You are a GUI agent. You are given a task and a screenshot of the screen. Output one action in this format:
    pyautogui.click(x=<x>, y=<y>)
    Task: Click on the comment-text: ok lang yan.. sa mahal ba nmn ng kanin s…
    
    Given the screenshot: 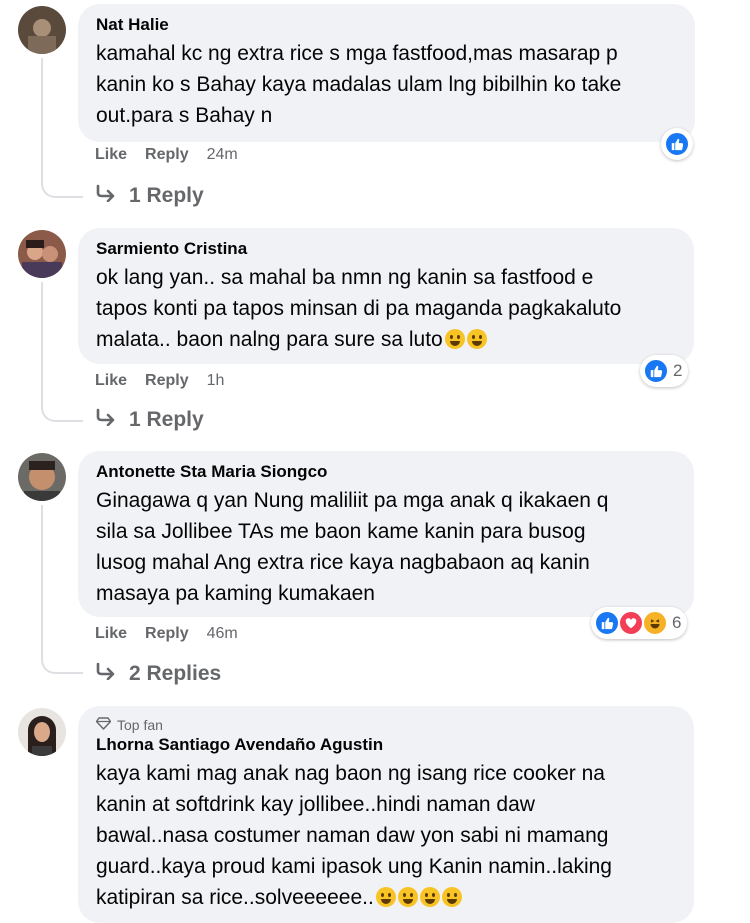 What is the action you would take?
    pyautogui.click(x=359, y=308)
    